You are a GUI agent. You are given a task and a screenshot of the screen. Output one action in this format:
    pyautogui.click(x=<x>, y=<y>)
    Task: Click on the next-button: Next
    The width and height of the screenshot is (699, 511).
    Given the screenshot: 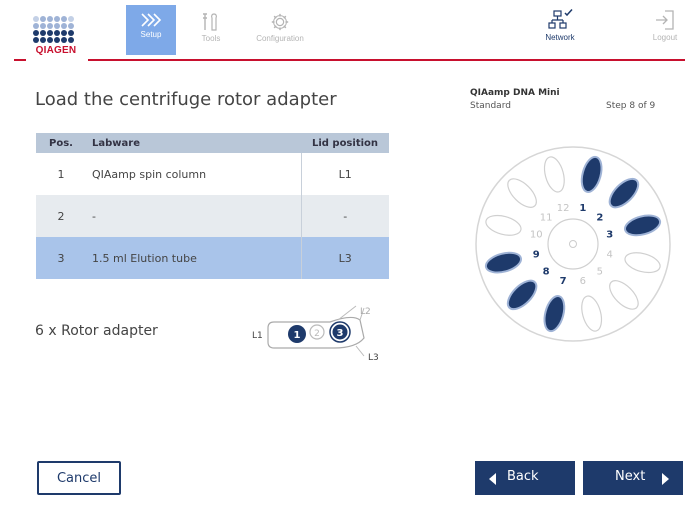 What is the action you would take?
    pyautogui.click(x=633, y=478)
    